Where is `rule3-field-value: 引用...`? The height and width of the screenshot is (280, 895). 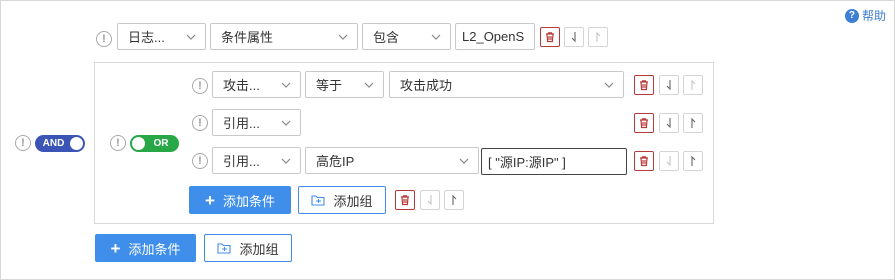 rule3-field-value: 引用... is located at coordinates (241, 161).